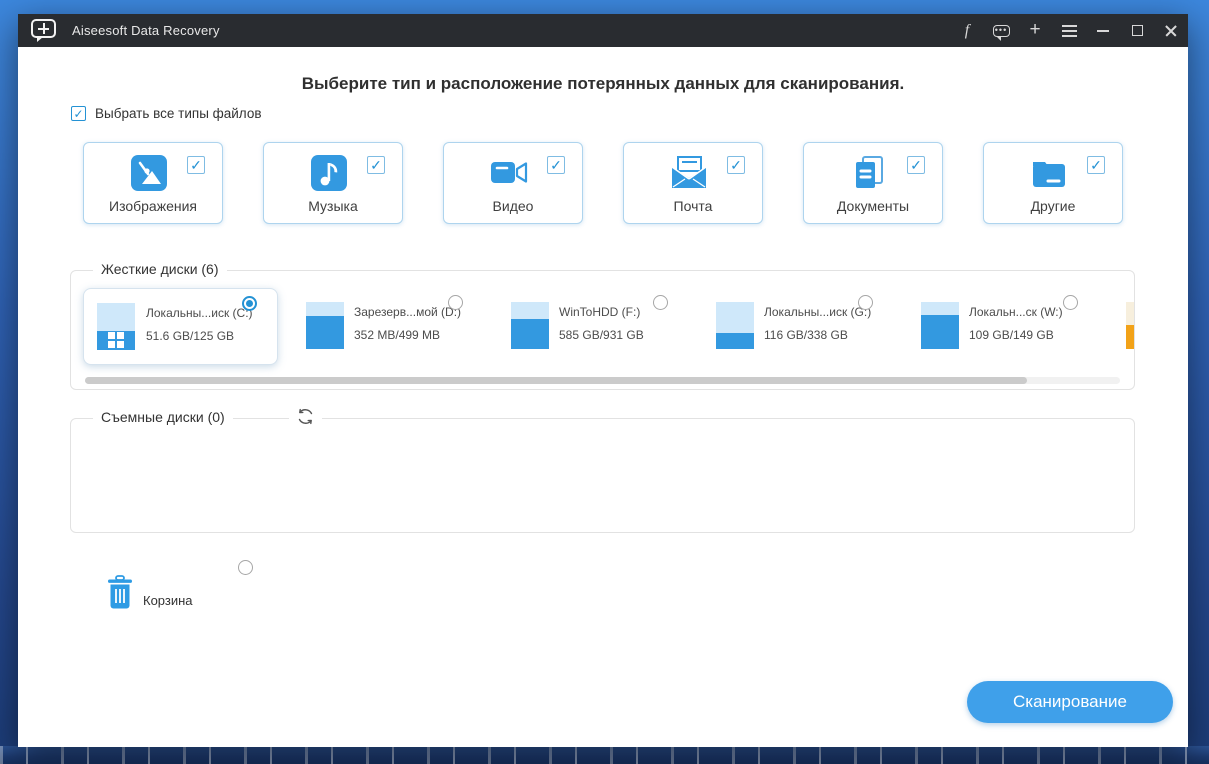 This screenshot has width=1209, height=764. What do you see at coordinates (395, 326) in the screenshot?
I see `disk-card-d: Зарезерв...мой (D:) 352 MB/499 MB` at bounding box center [395, 326].